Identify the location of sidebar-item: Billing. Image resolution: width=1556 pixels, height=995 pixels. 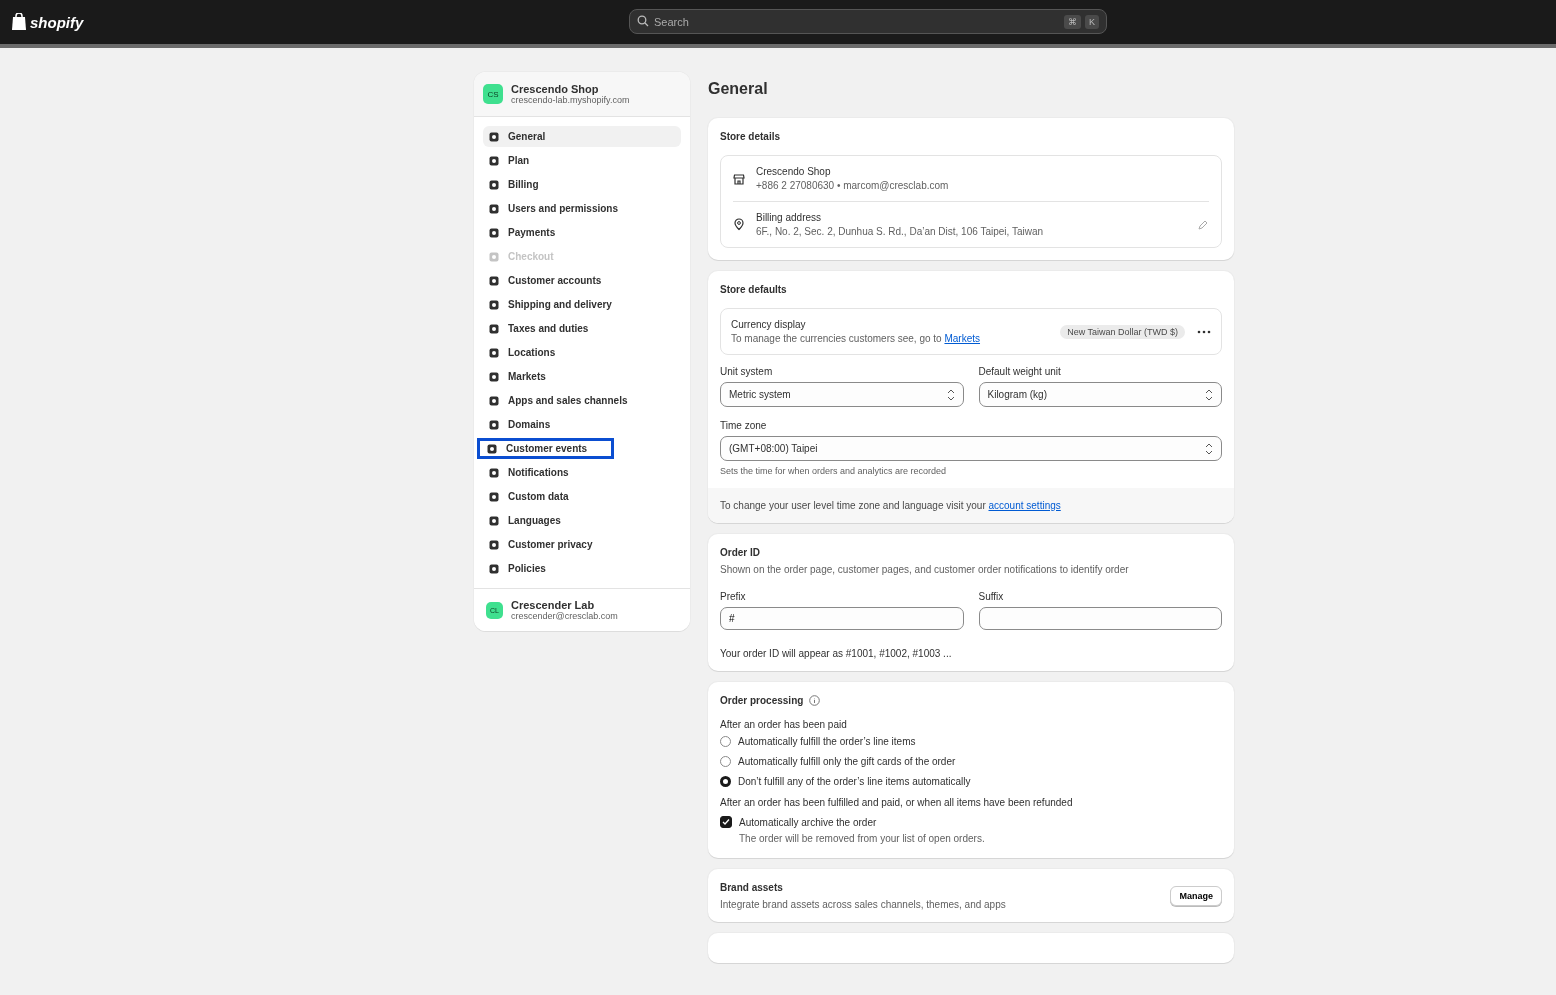
(582, 184).